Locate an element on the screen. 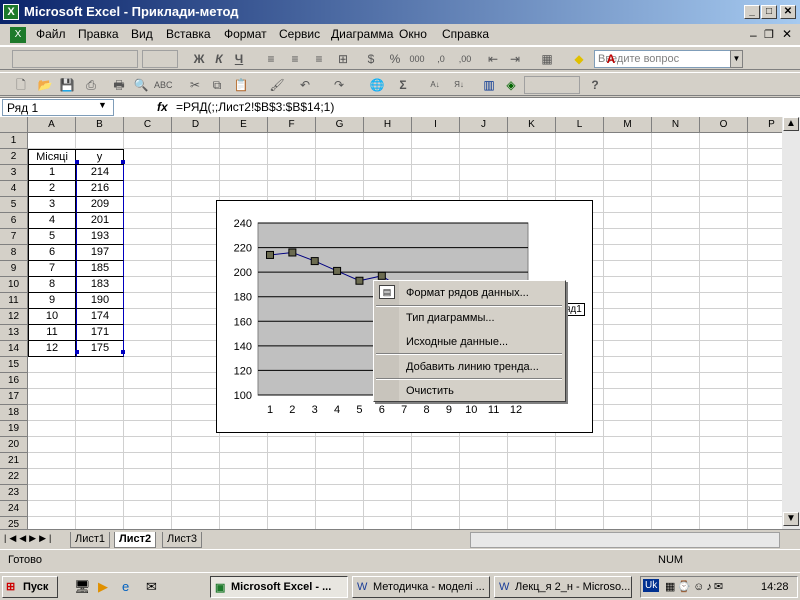  print-icon: 🖶 is located at coordinates (119, 85).